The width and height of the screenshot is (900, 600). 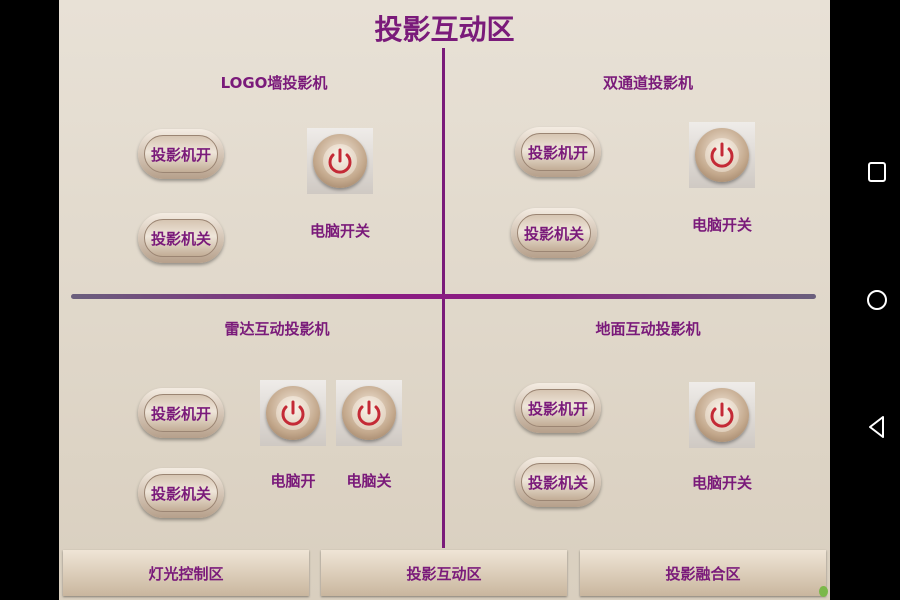 What do you see at coordinates (647, 83) in the screenshot?
I see `quadrant-title-dual-channel: 双通道投影机` at bounding box center [647, 83].